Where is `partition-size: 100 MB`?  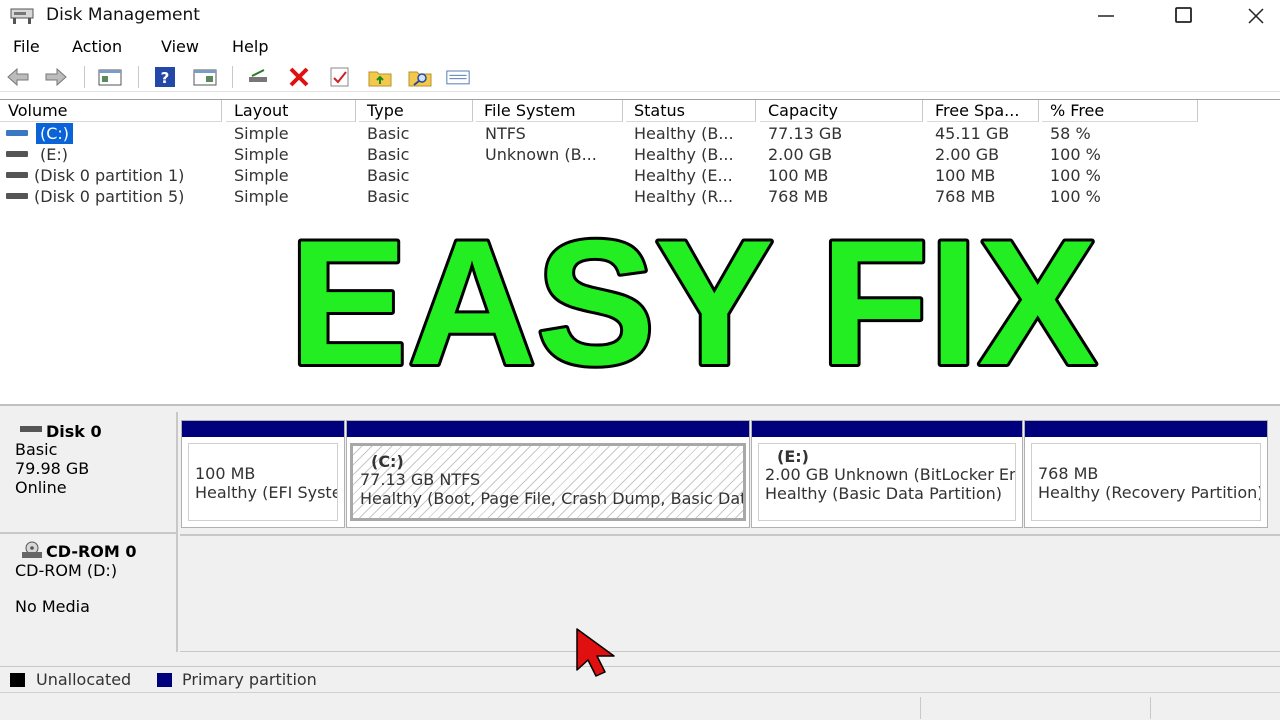 partition-size: 100 MB is located at coordinates (225, 473).